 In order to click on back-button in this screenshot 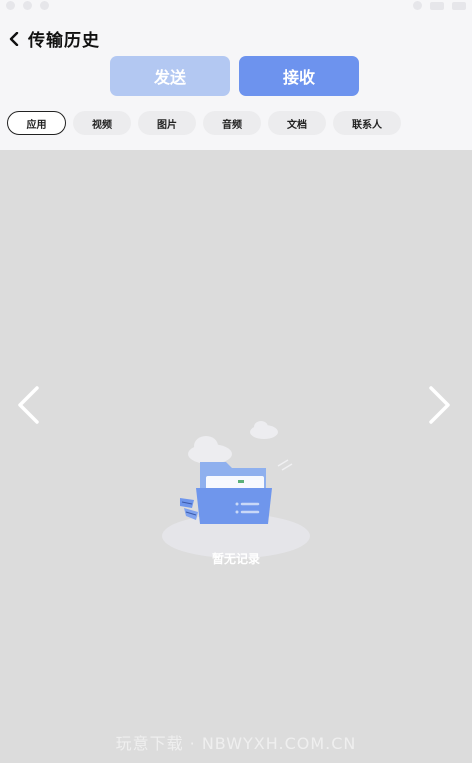, I will do `click(14, 39)`.